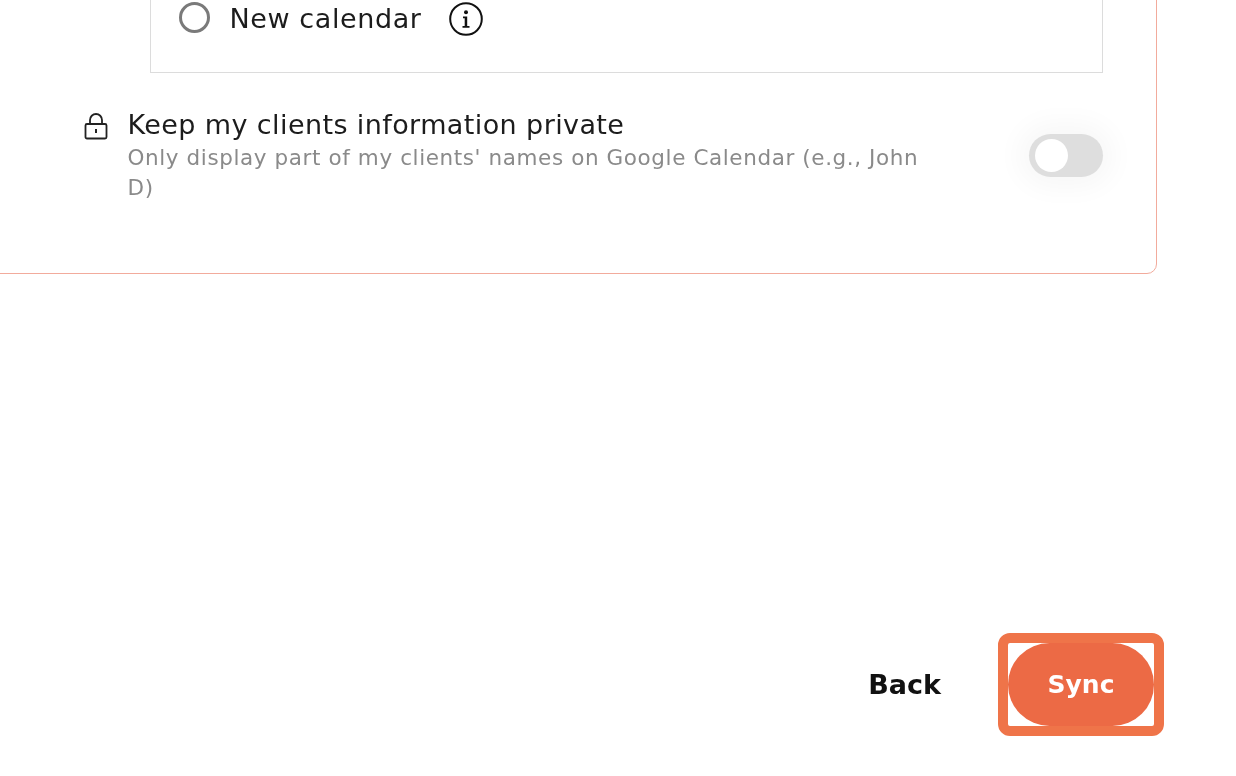 The width and height of the screenshot is (1236, 776). I want to click on privacy-toggle, so click(1065, 155).